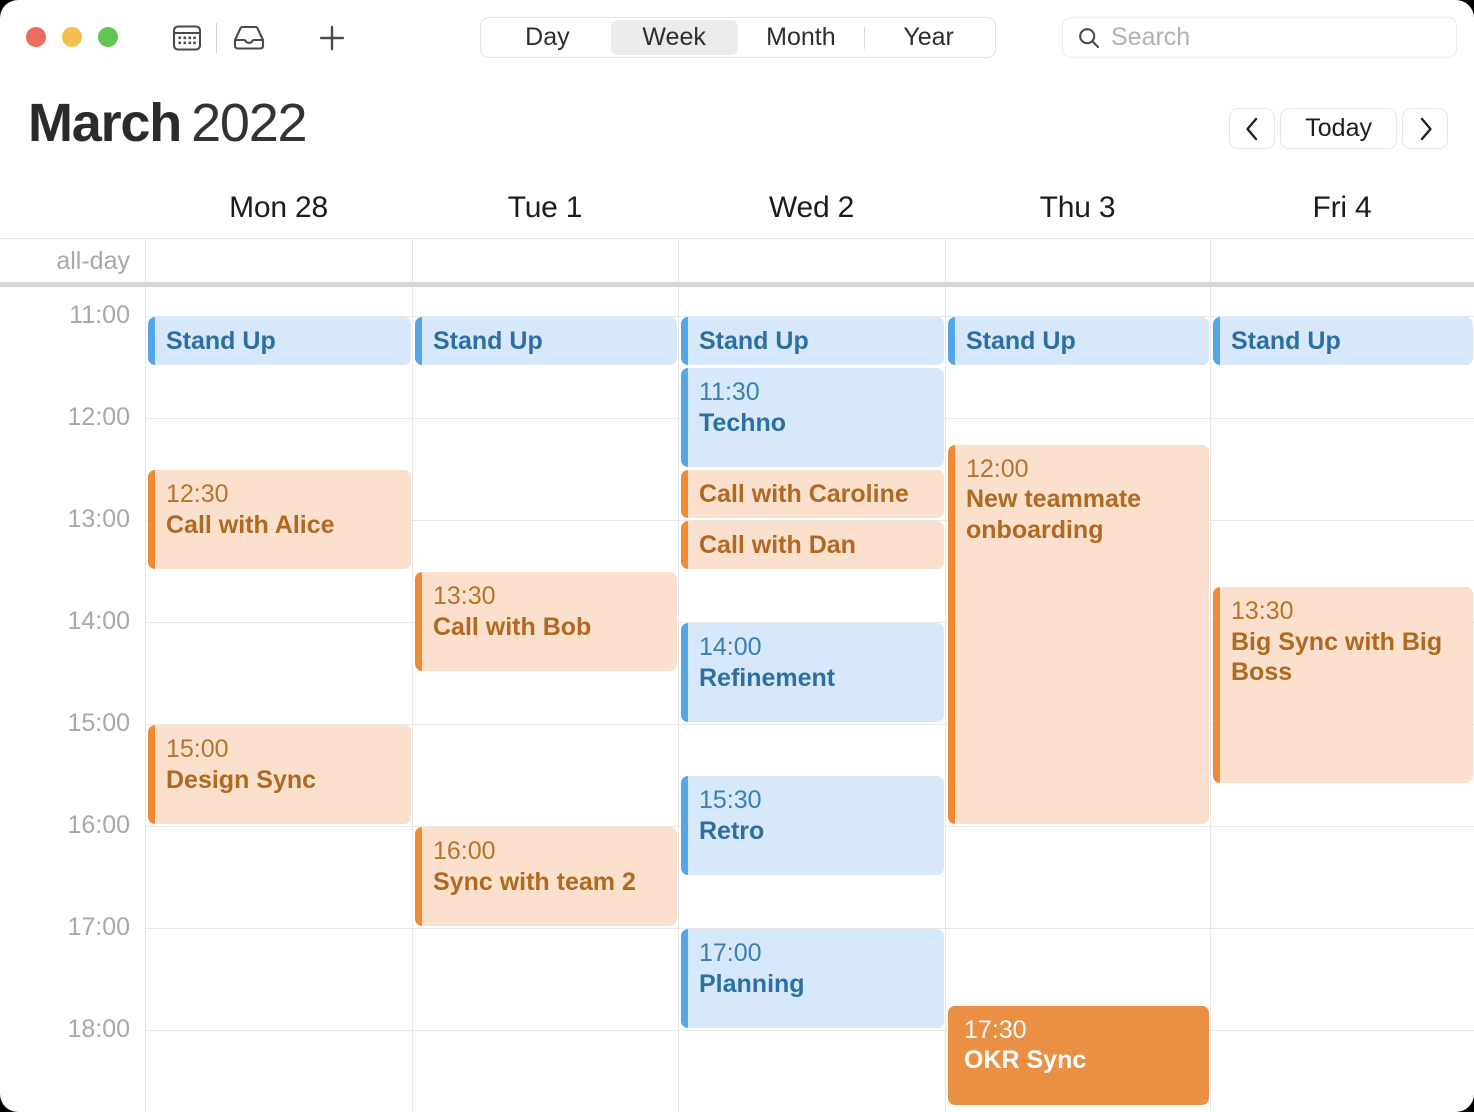 This screenshot has width=1474, height=1112. What do you see at coordinates (1078, 634) in the screenshot?
I see `event-block: 12:00 New teammate onboarding` at bounding box center [1078, 634].